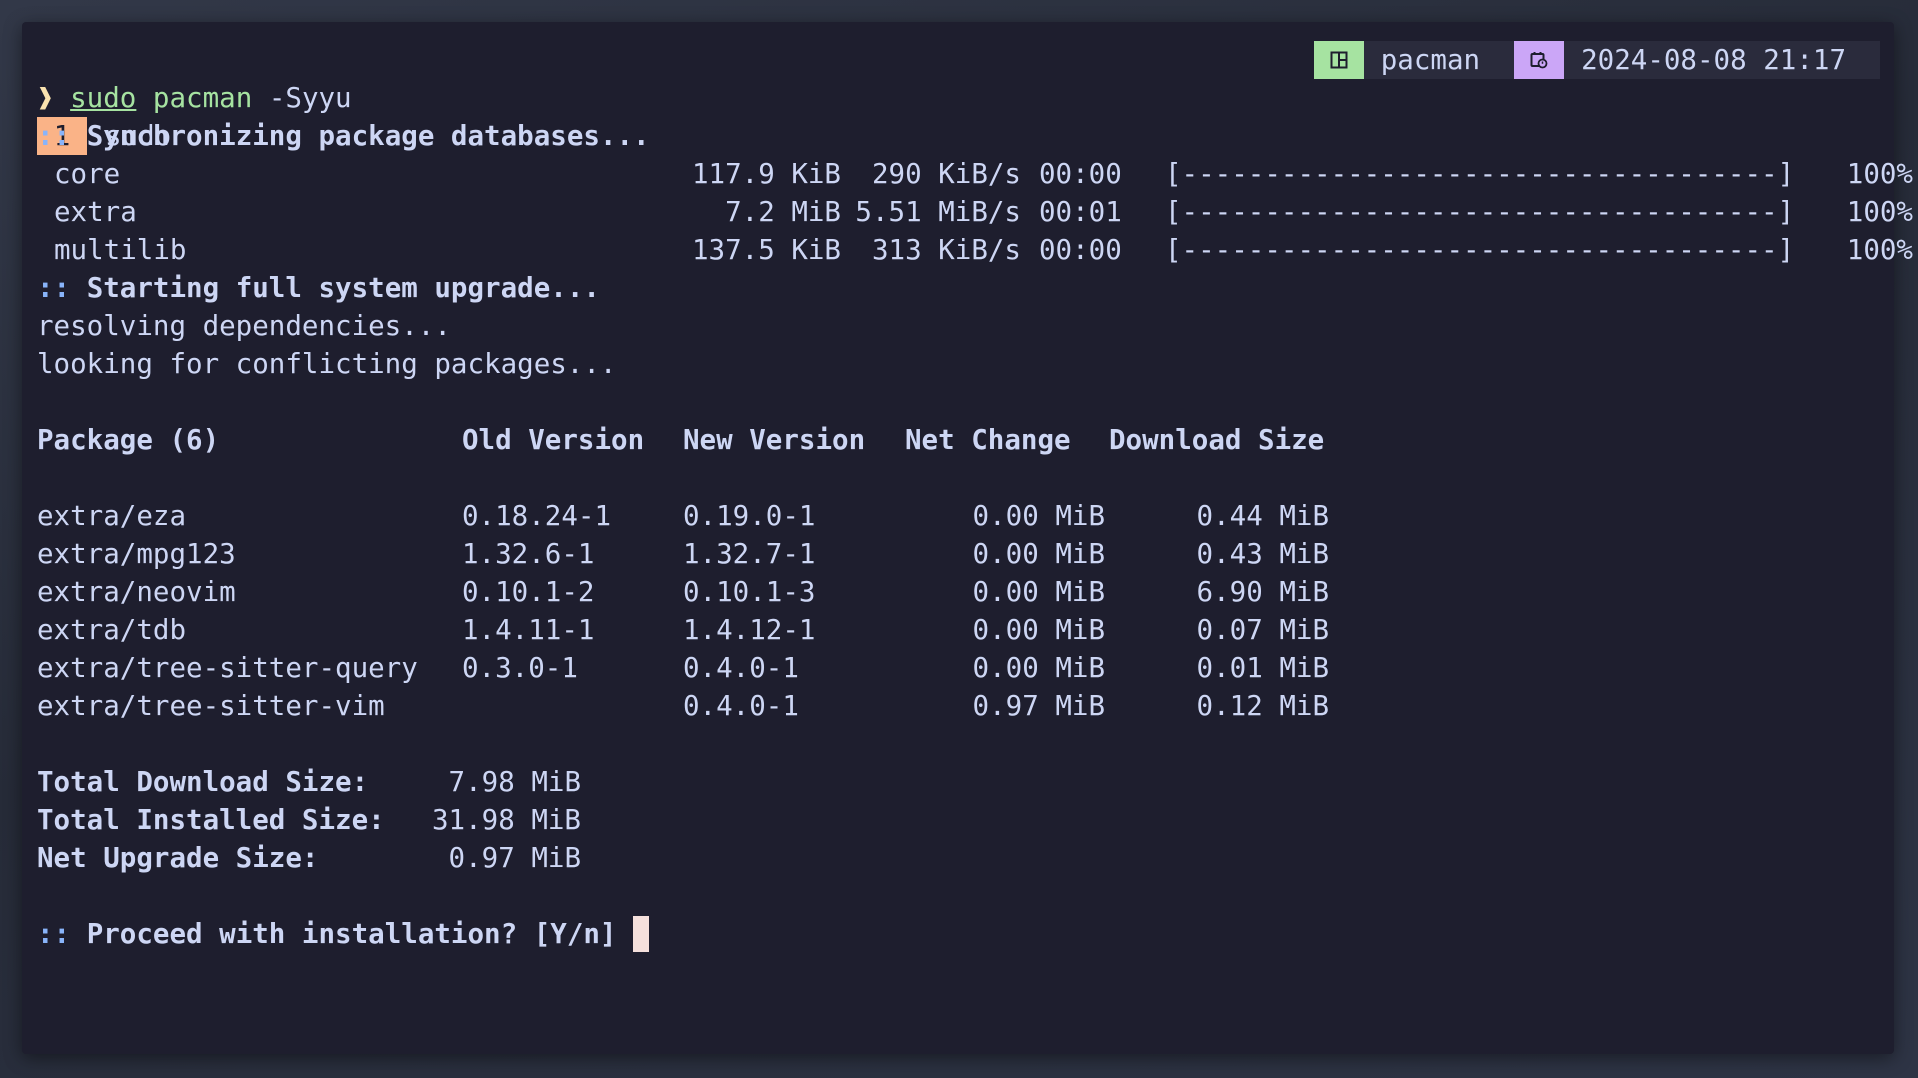 The width and height of the screenshot is (1918, 1078). I want to click on cell-package: extra/eza, so click(112, 516).